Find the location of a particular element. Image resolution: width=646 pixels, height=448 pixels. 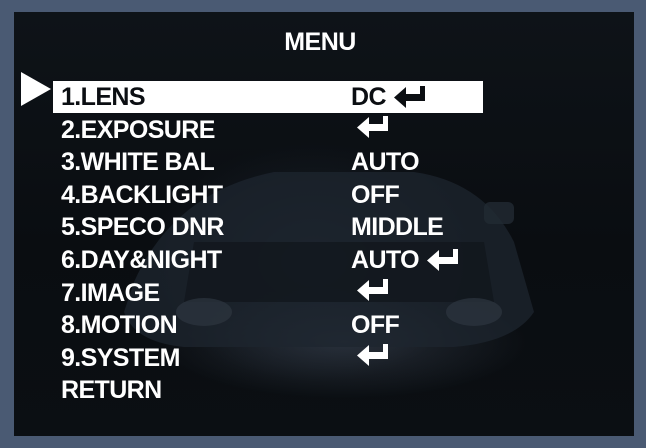

menu-item-value: MIDDLE is located at coordinates (397, 227).